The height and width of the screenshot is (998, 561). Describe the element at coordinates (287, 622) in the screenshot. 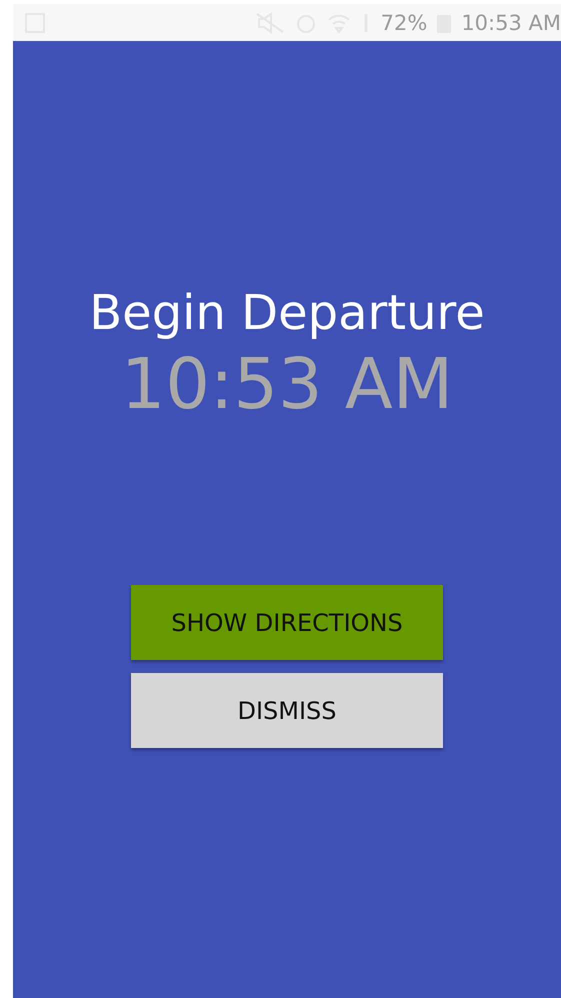

I see `show-directions-button: SHOW DIRECTIONS` at that location.